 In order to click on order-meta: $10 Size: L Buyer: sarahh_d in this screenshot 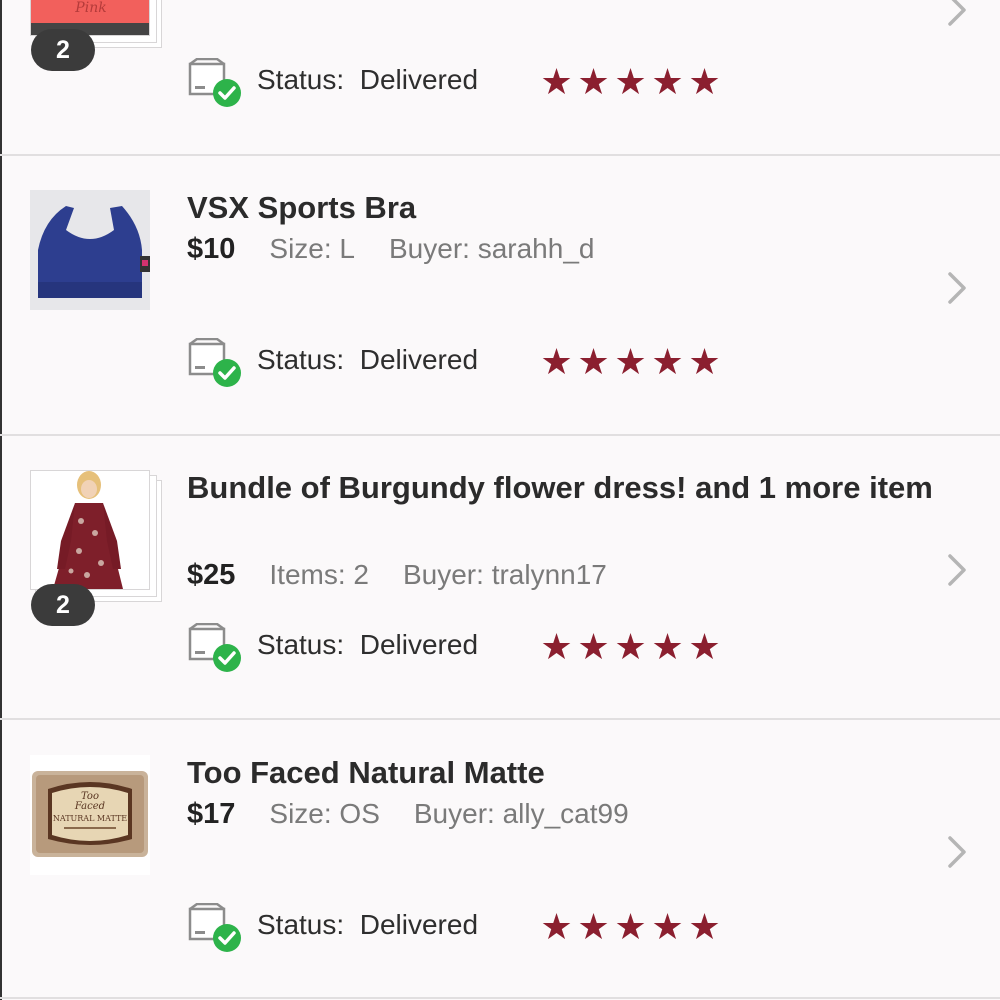, I will do `click(390, 249)`.